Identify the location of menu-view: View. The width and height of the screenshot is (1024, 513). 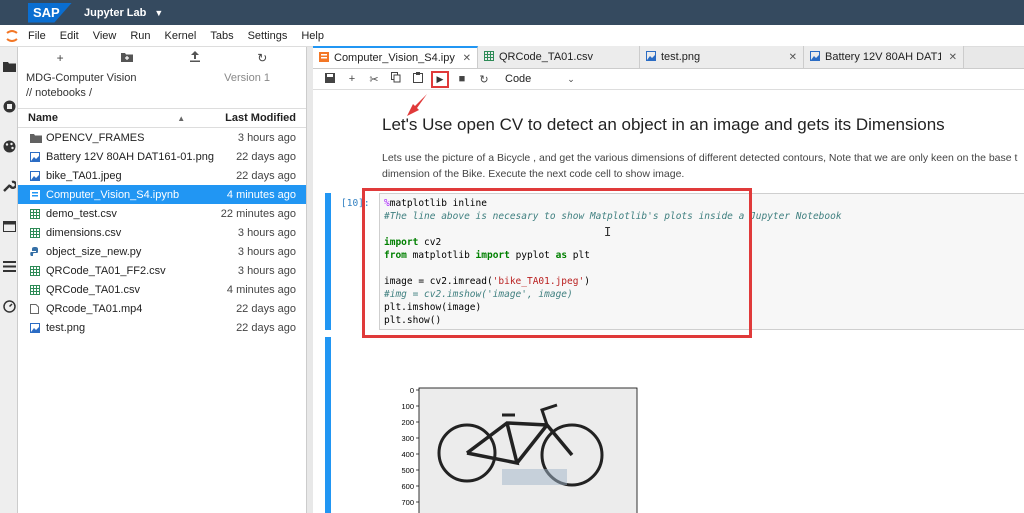
(105, 36).